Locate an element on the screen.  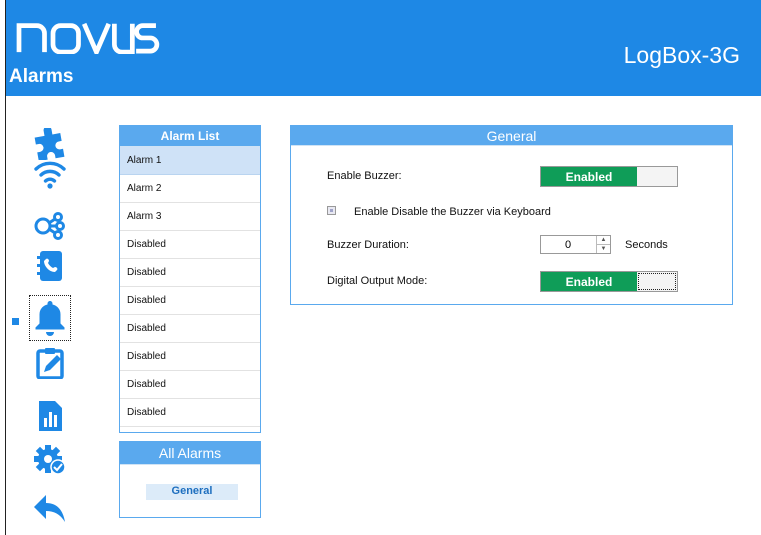
general-button-label: General is located at coordinates (192, 491).